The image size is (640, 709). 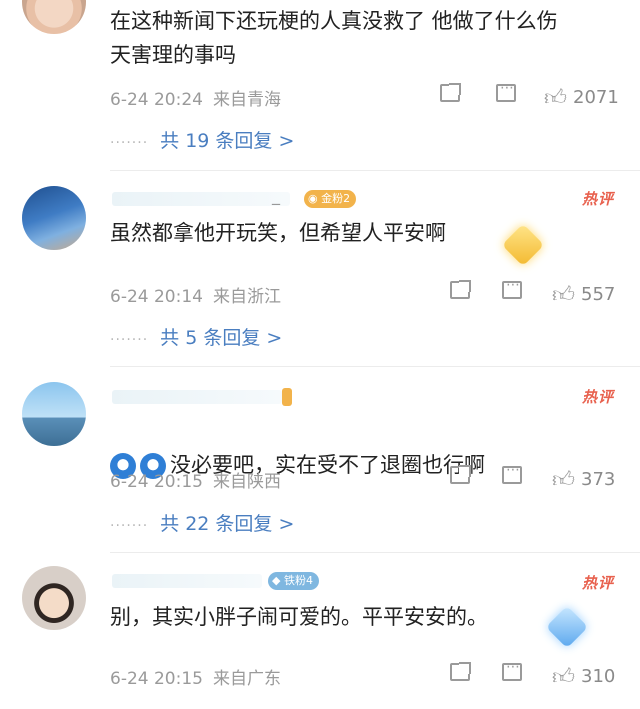 I want to click on replies-label: 共 19 条回复 >, so click(x=227, y=141).